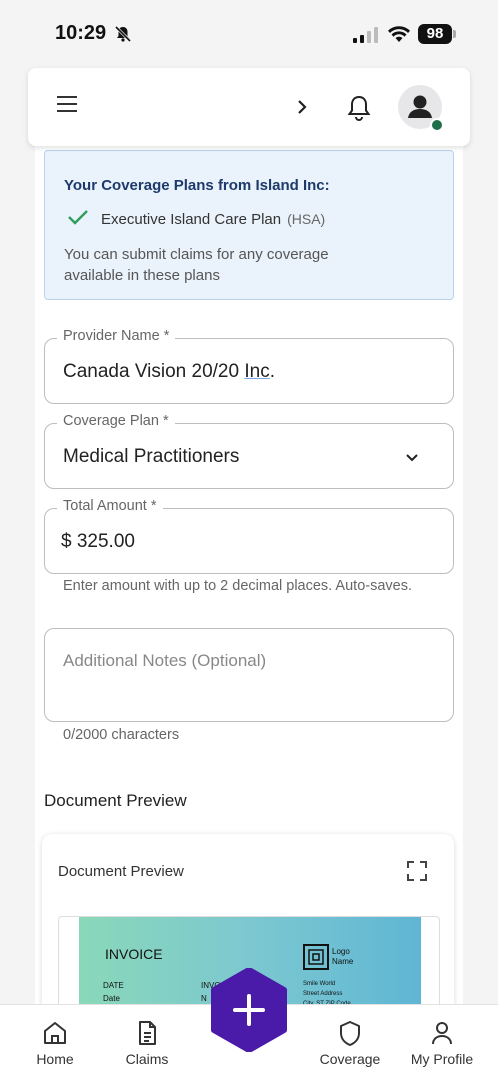 The image size is (498, 1081). What do you see at coordinates (154, 371) in the screenshot?
I see `provider-name-text: Canada Vision 20/20` at bounding box center [154, 371].